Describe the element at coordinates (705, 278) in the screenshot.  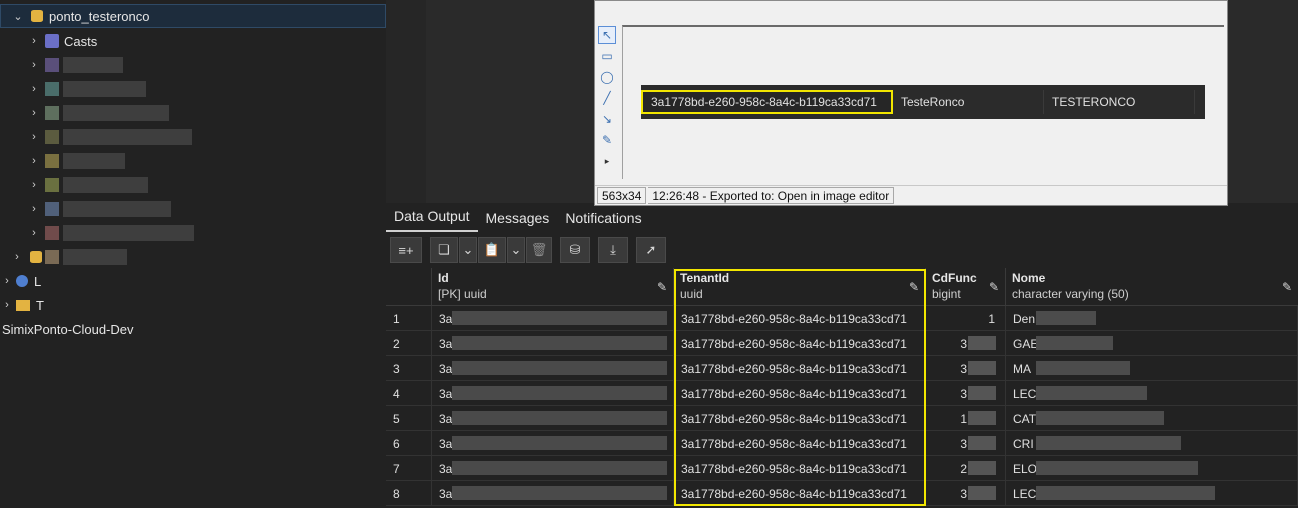
I see `column-name: TenantId` at that location.